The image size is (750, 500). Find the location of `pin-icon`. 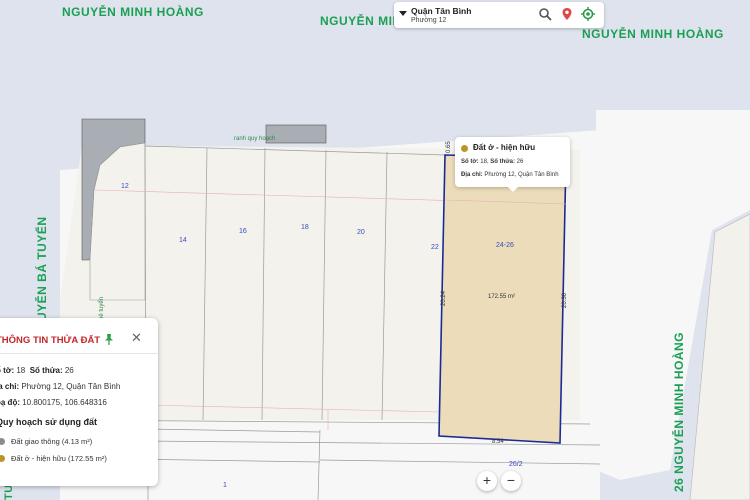

pin-icon is located at coordinates (109, 339).